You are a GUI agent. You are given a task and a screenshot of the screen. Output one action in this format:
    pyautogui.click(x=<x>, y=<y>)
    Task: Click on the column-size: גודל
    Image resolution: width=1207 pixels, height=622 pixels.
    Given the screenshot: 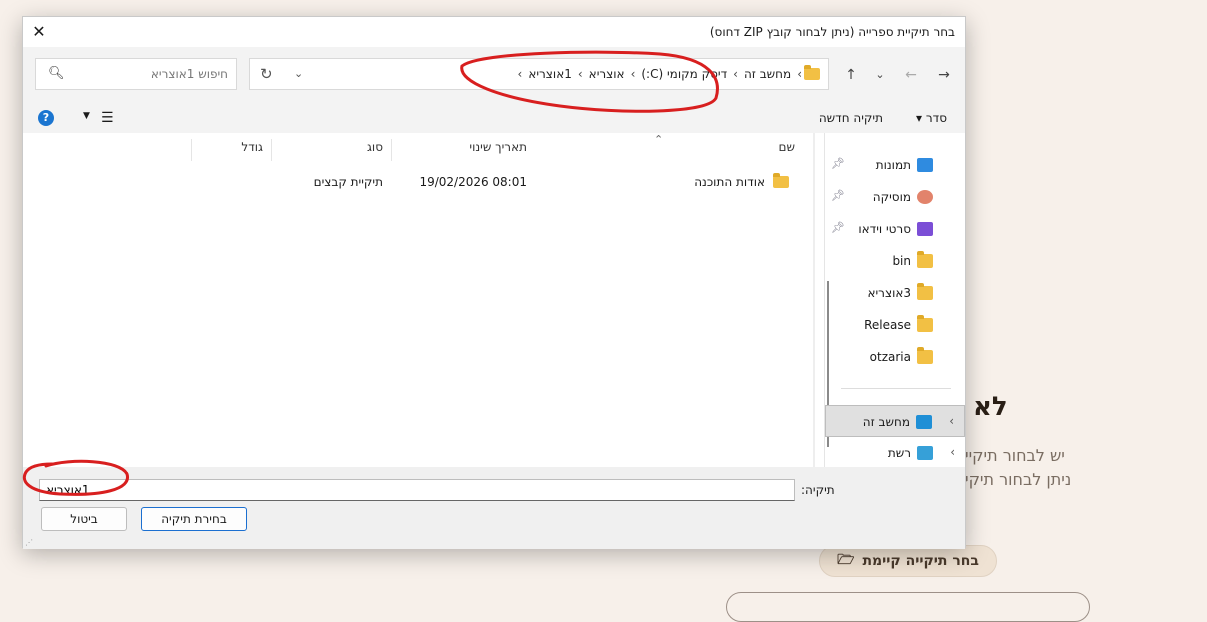 What is the action you would take?
    pyautogui.click(x=231, y=150)
    